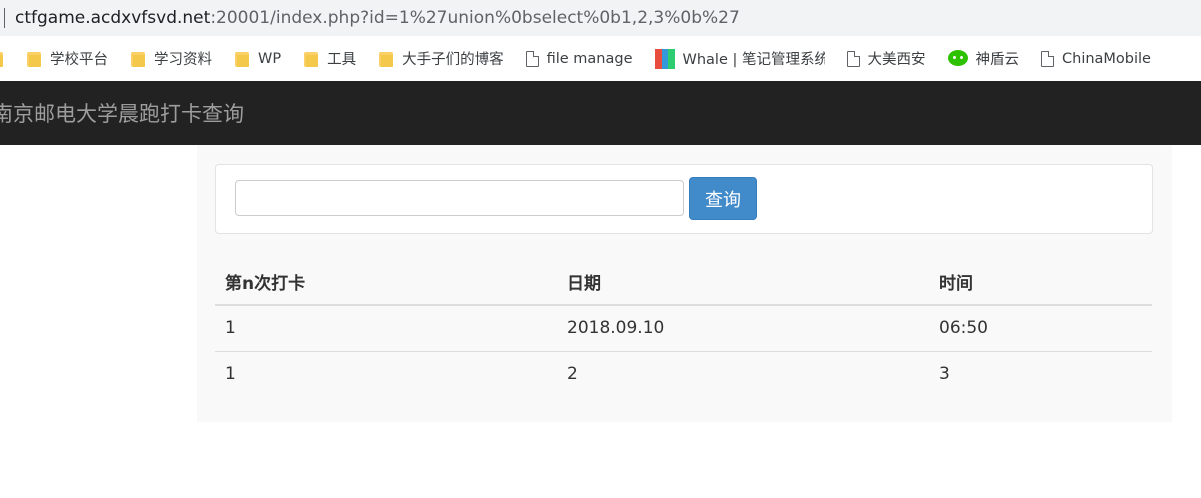 This screenshot has height=498, width=1201. Describe the element at coordinates (1040, 282) in the screenshot. I see `column-header-time: 时间` at that location.